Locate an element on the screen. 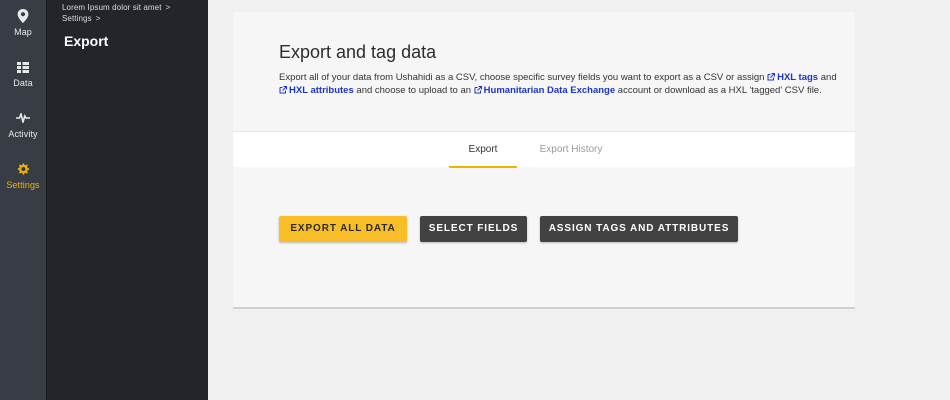  breadcrumb-link: Lorem Ipsum dolor sit amet is located at coordinates (112, 7).